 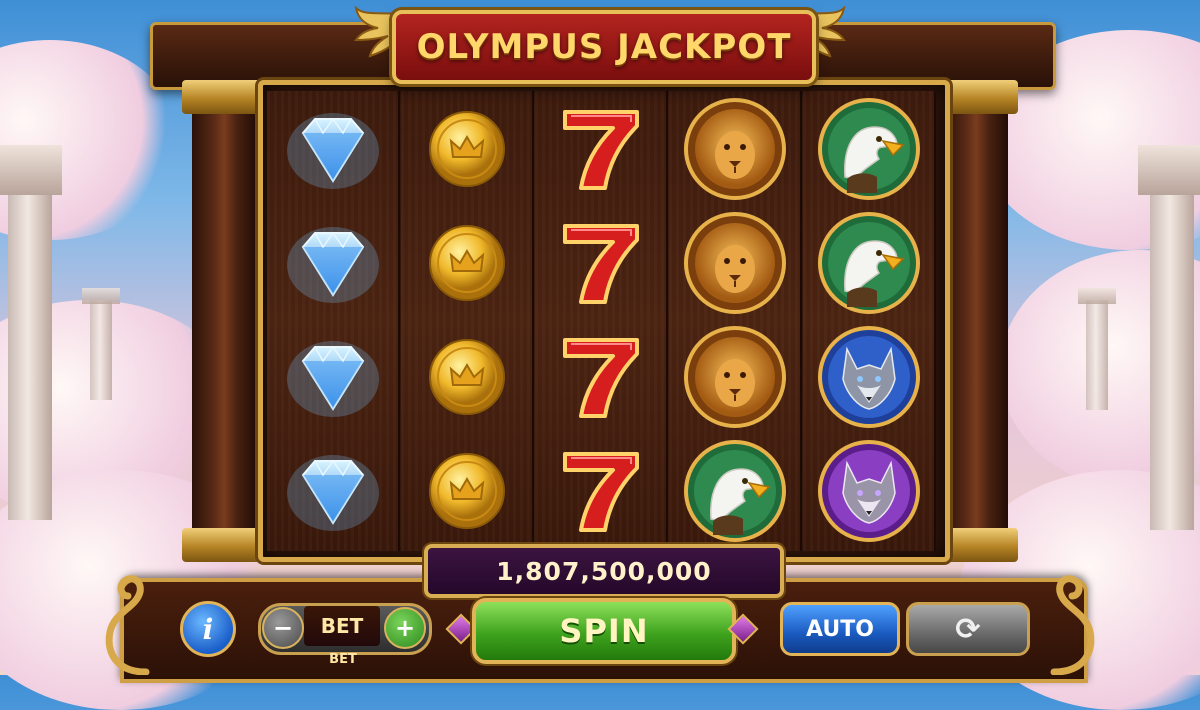 What do you see at coordinates (127, 625) in the screenshot?
I see `scroll-ornament-left-icon` at bounding box center [127, 625].